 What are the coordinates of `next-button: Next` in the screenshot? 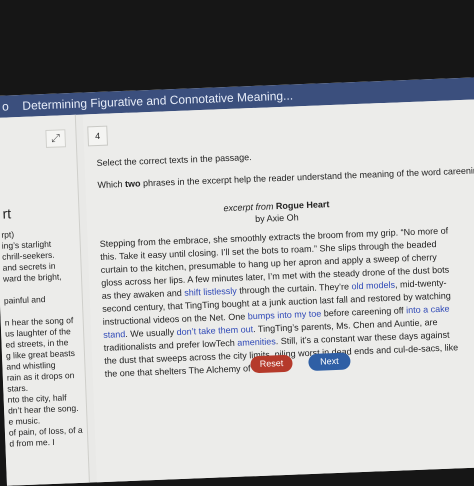 It's located at (329, 362).